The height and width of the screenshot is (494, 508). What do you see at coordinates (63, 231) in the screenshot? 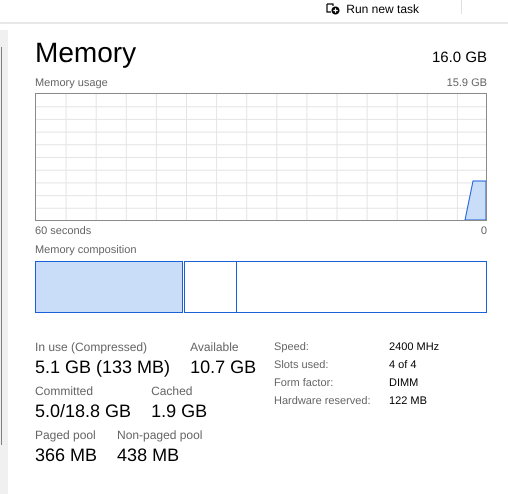
I see `time-axis-start: 60 seconds` at bounding box center [63, 231].